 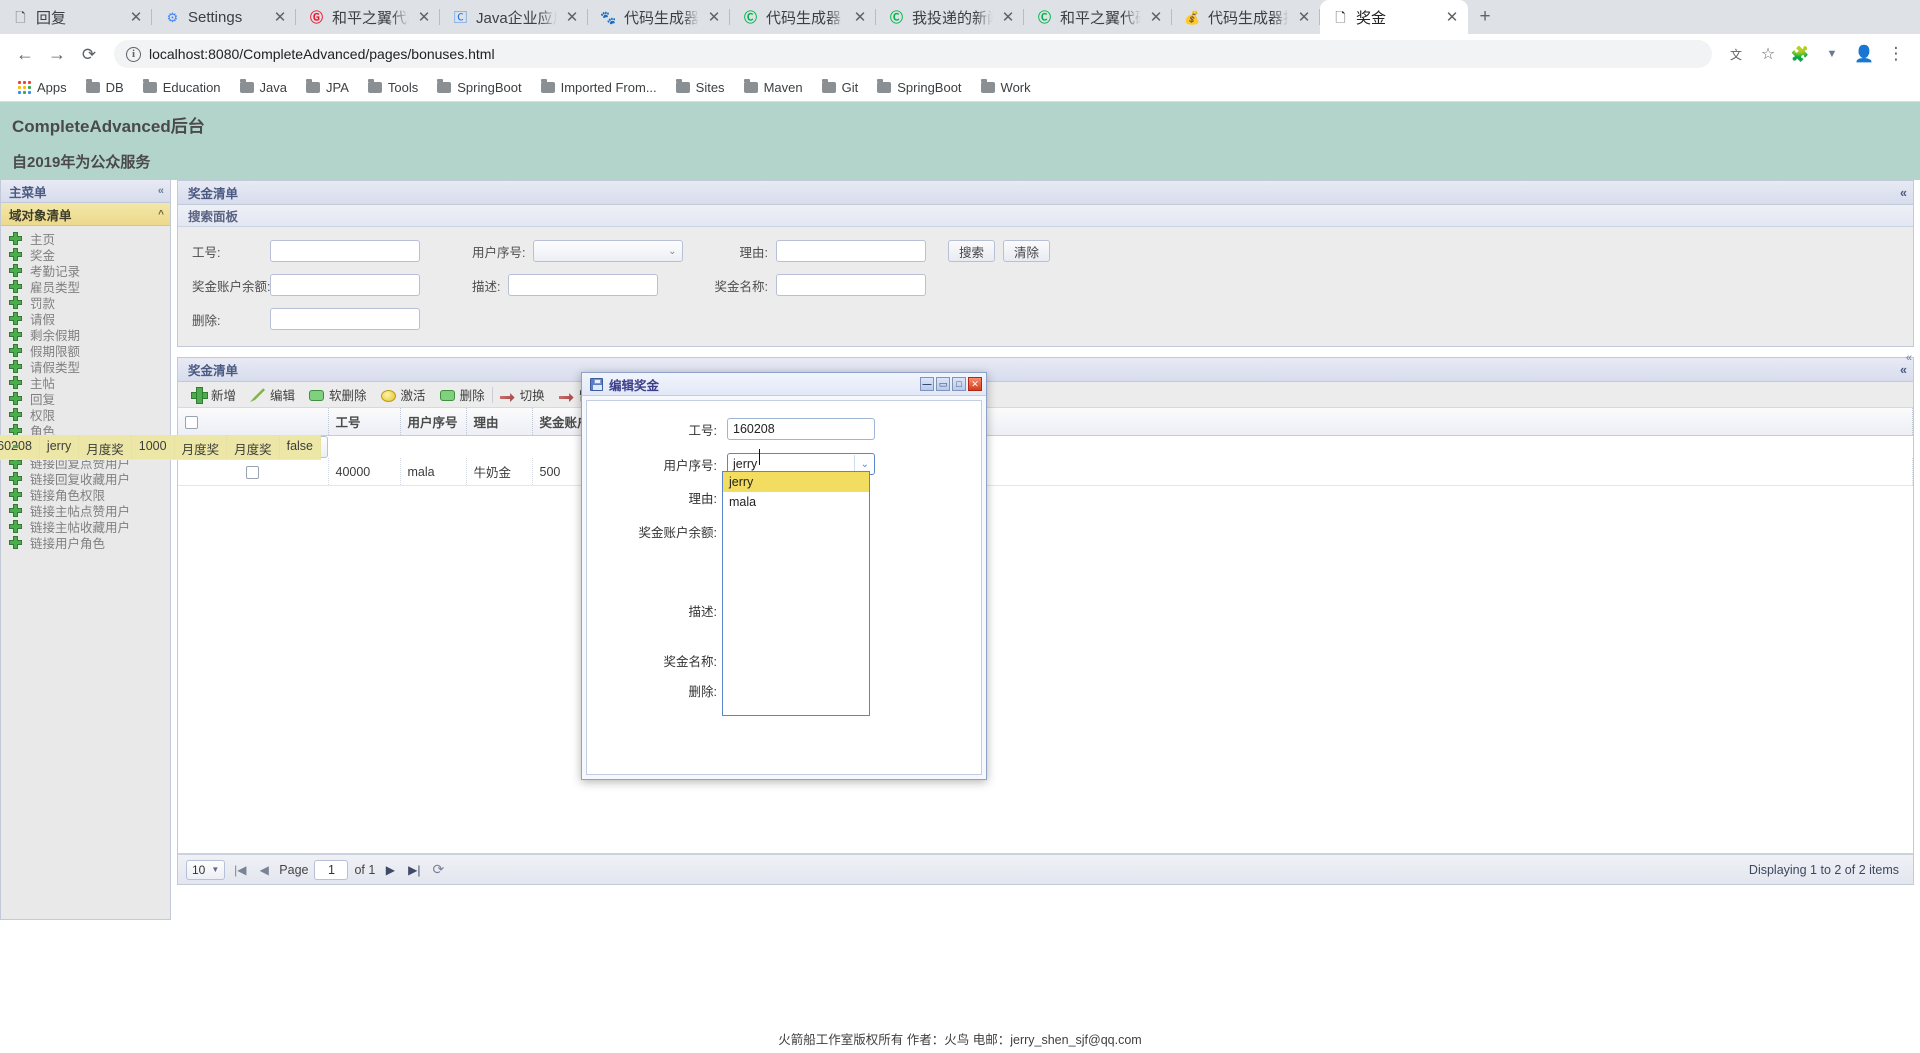 What do you see at coordinates (784, 384) in the screenshot?
I see `dialog-title-bar: 编辑奖金 — ▭ □ ✕` at bounding box center [784, 384].